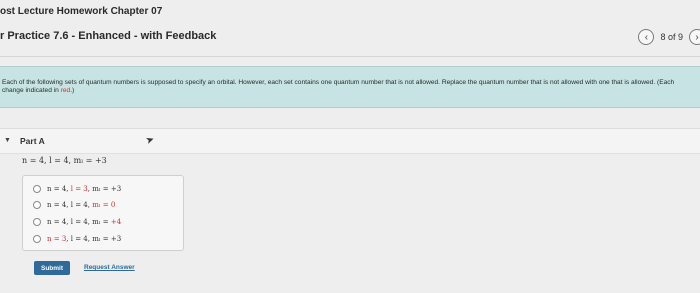 This screenshot has width=700, height=293. Describe the element at coordinates (52, 268) in the screenshot. I see `submit-button: Submit` at that location.